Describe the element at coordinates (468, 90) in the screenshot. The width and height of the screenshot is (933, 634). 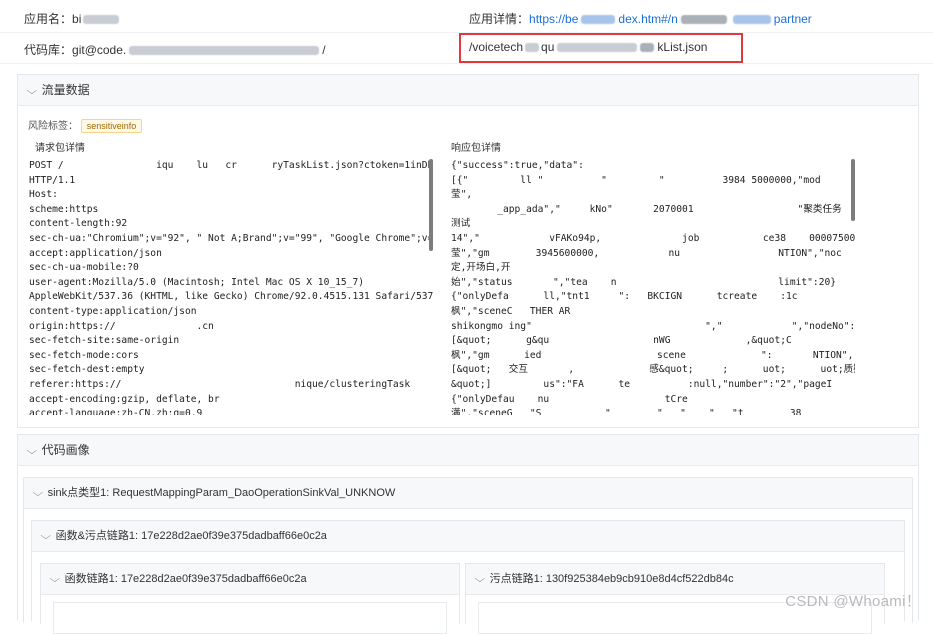
I see `traffic-data-header: ⌵ 流量数据` at that location.